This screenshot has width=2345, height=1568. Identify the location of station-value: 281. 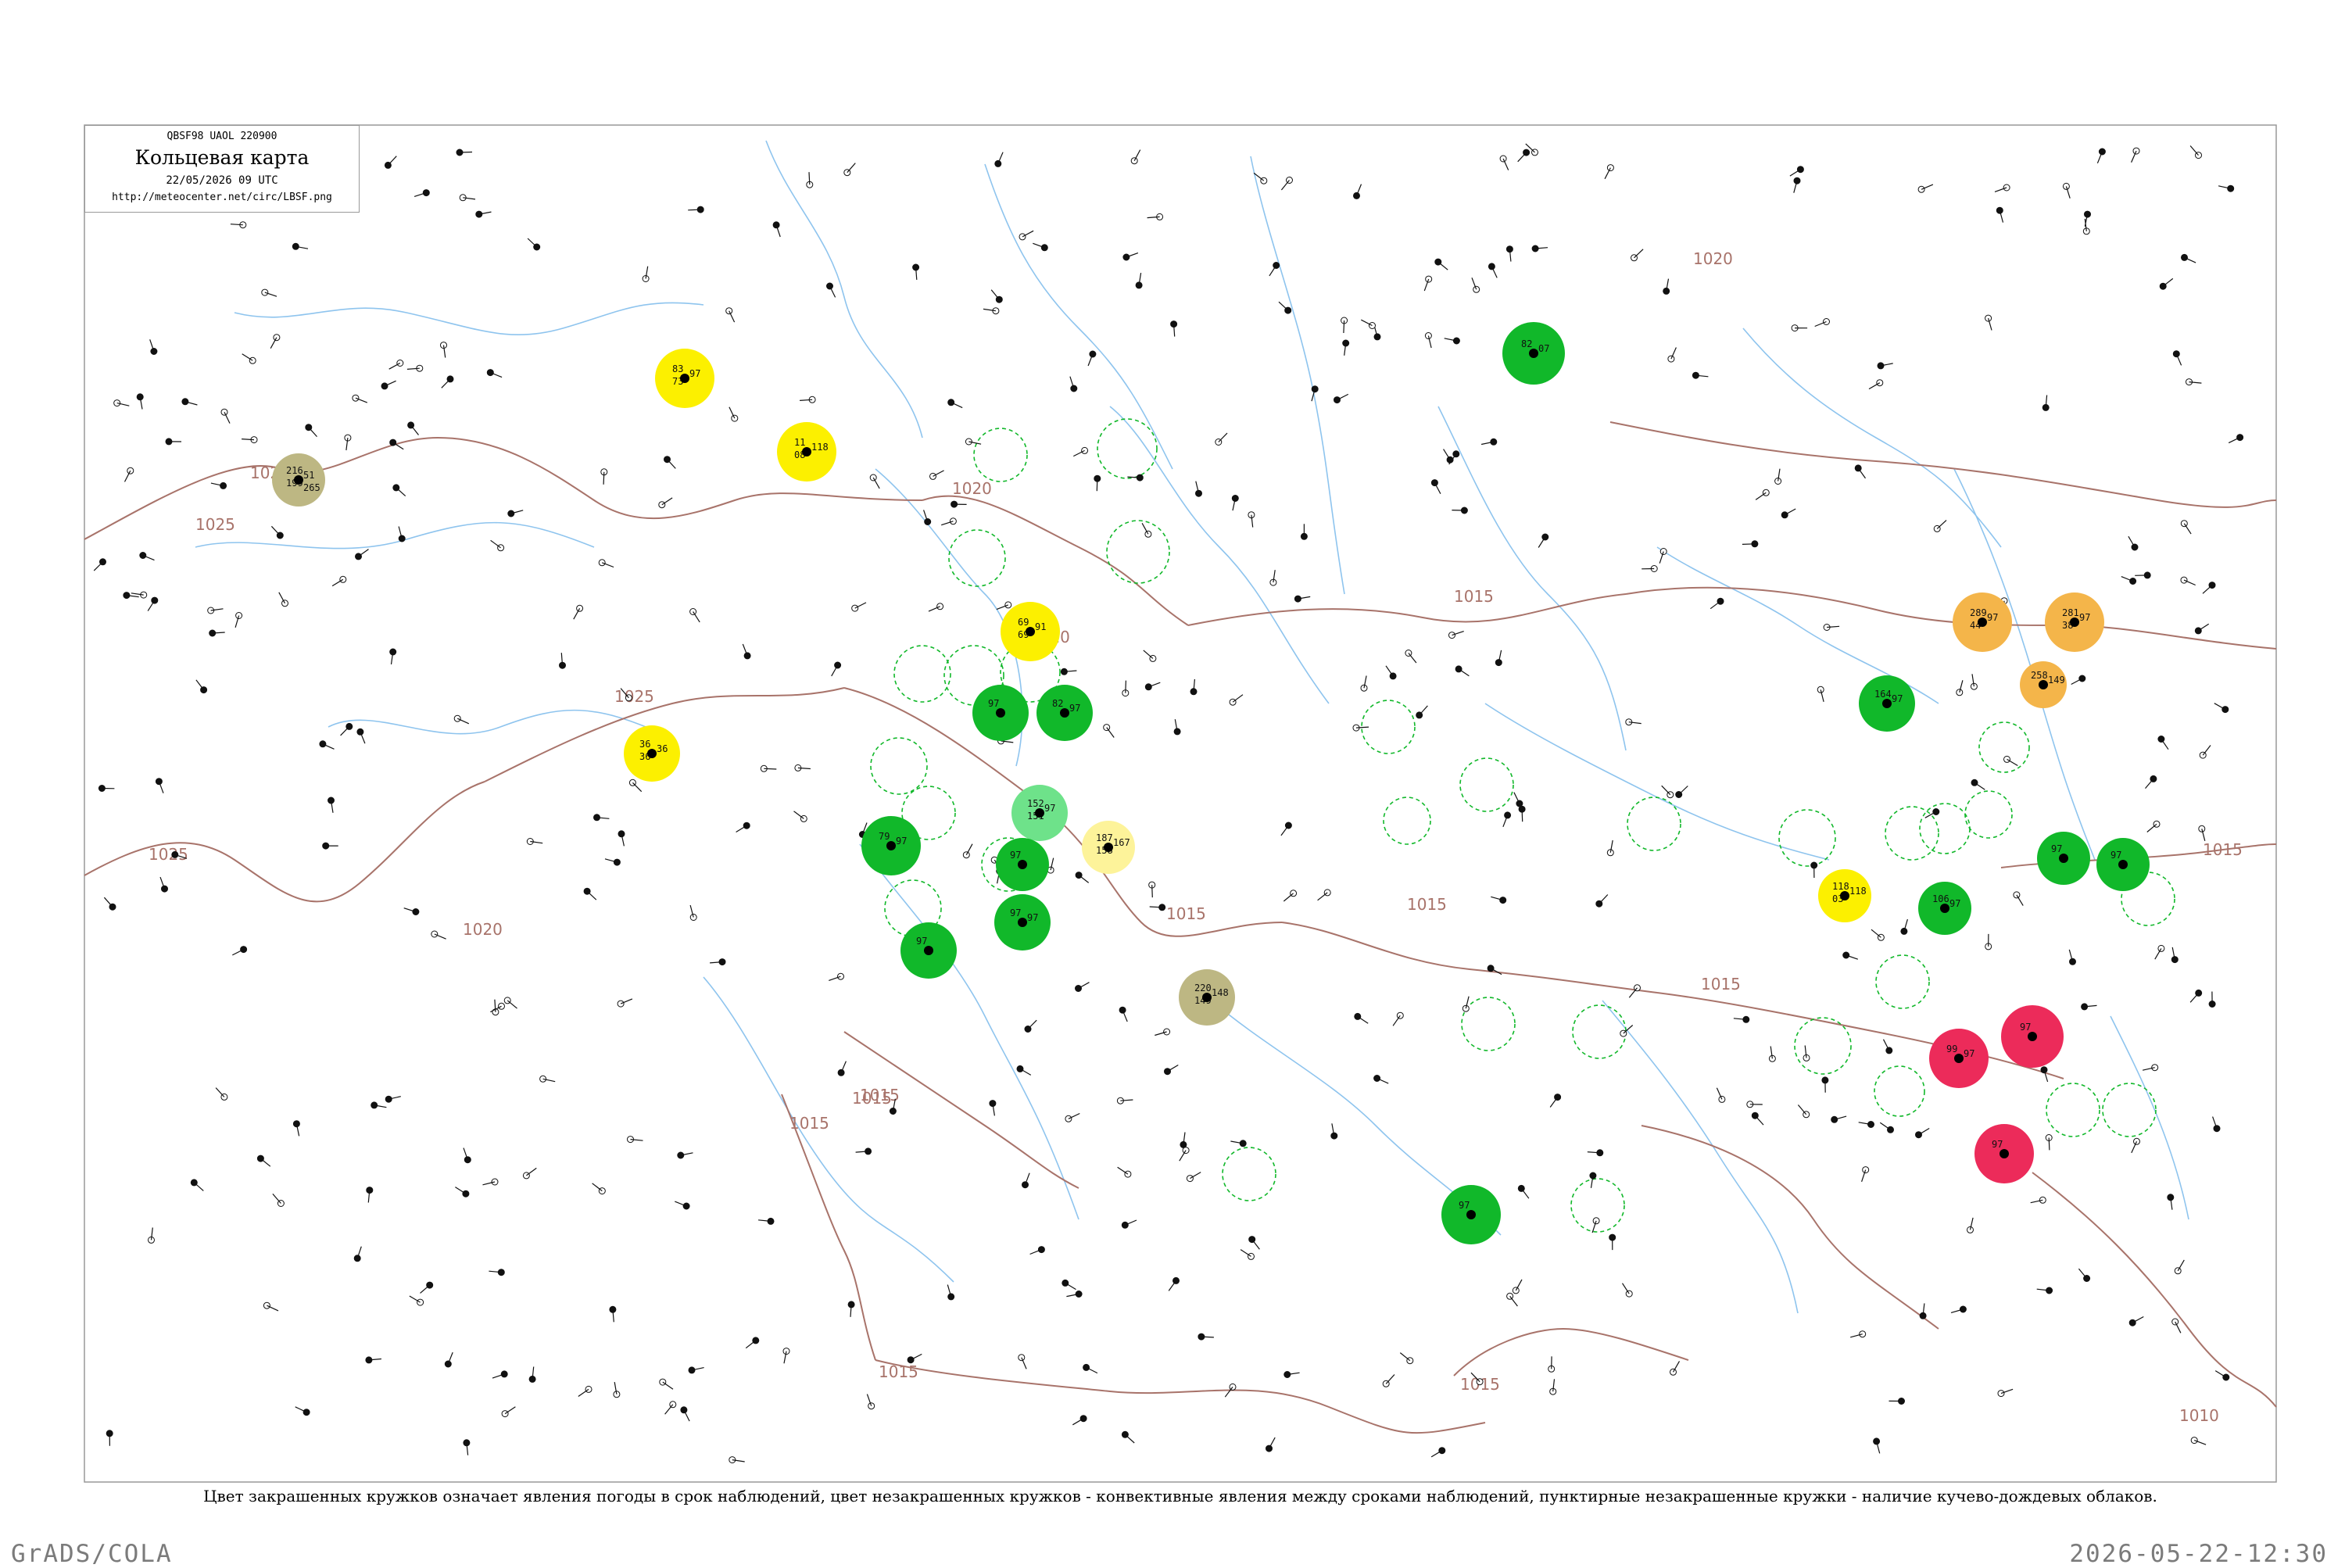
(2070, 612).